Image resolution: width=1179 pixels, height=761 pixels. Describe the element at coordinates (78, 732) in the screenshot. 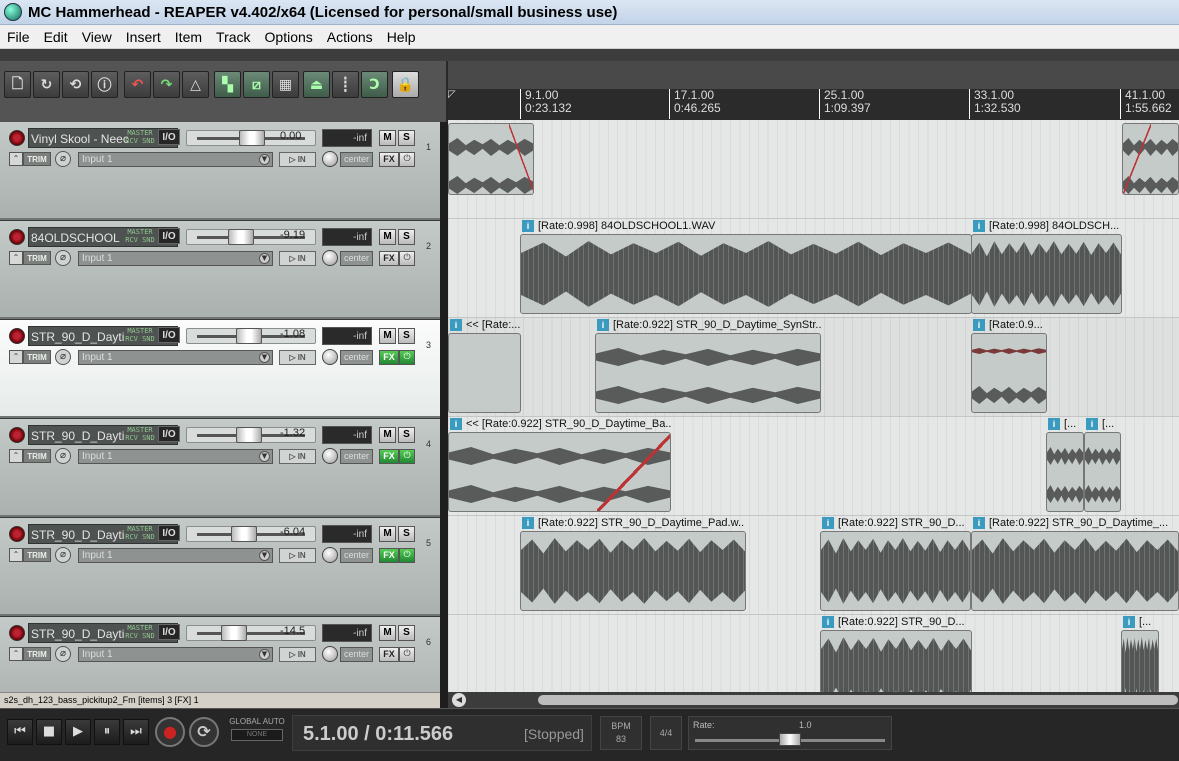

I see `play-icon: ▶` at that location.